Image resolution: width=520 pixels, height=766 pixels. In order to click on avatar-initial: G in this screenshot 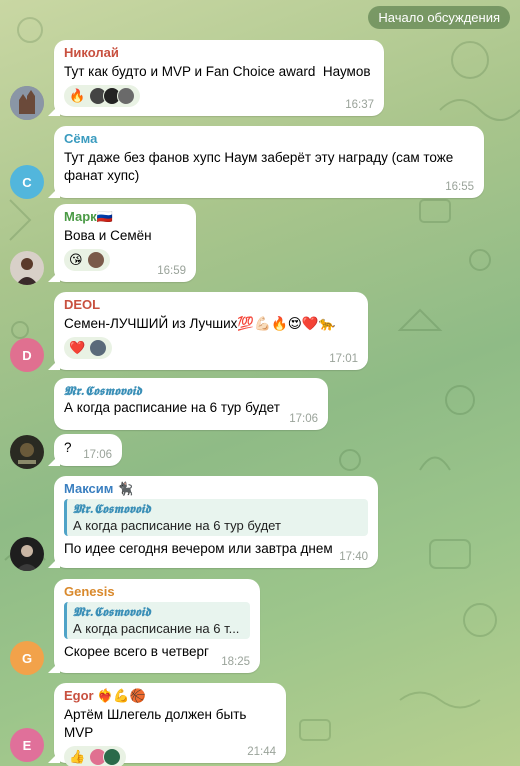, I will do `click(27, 658)`.